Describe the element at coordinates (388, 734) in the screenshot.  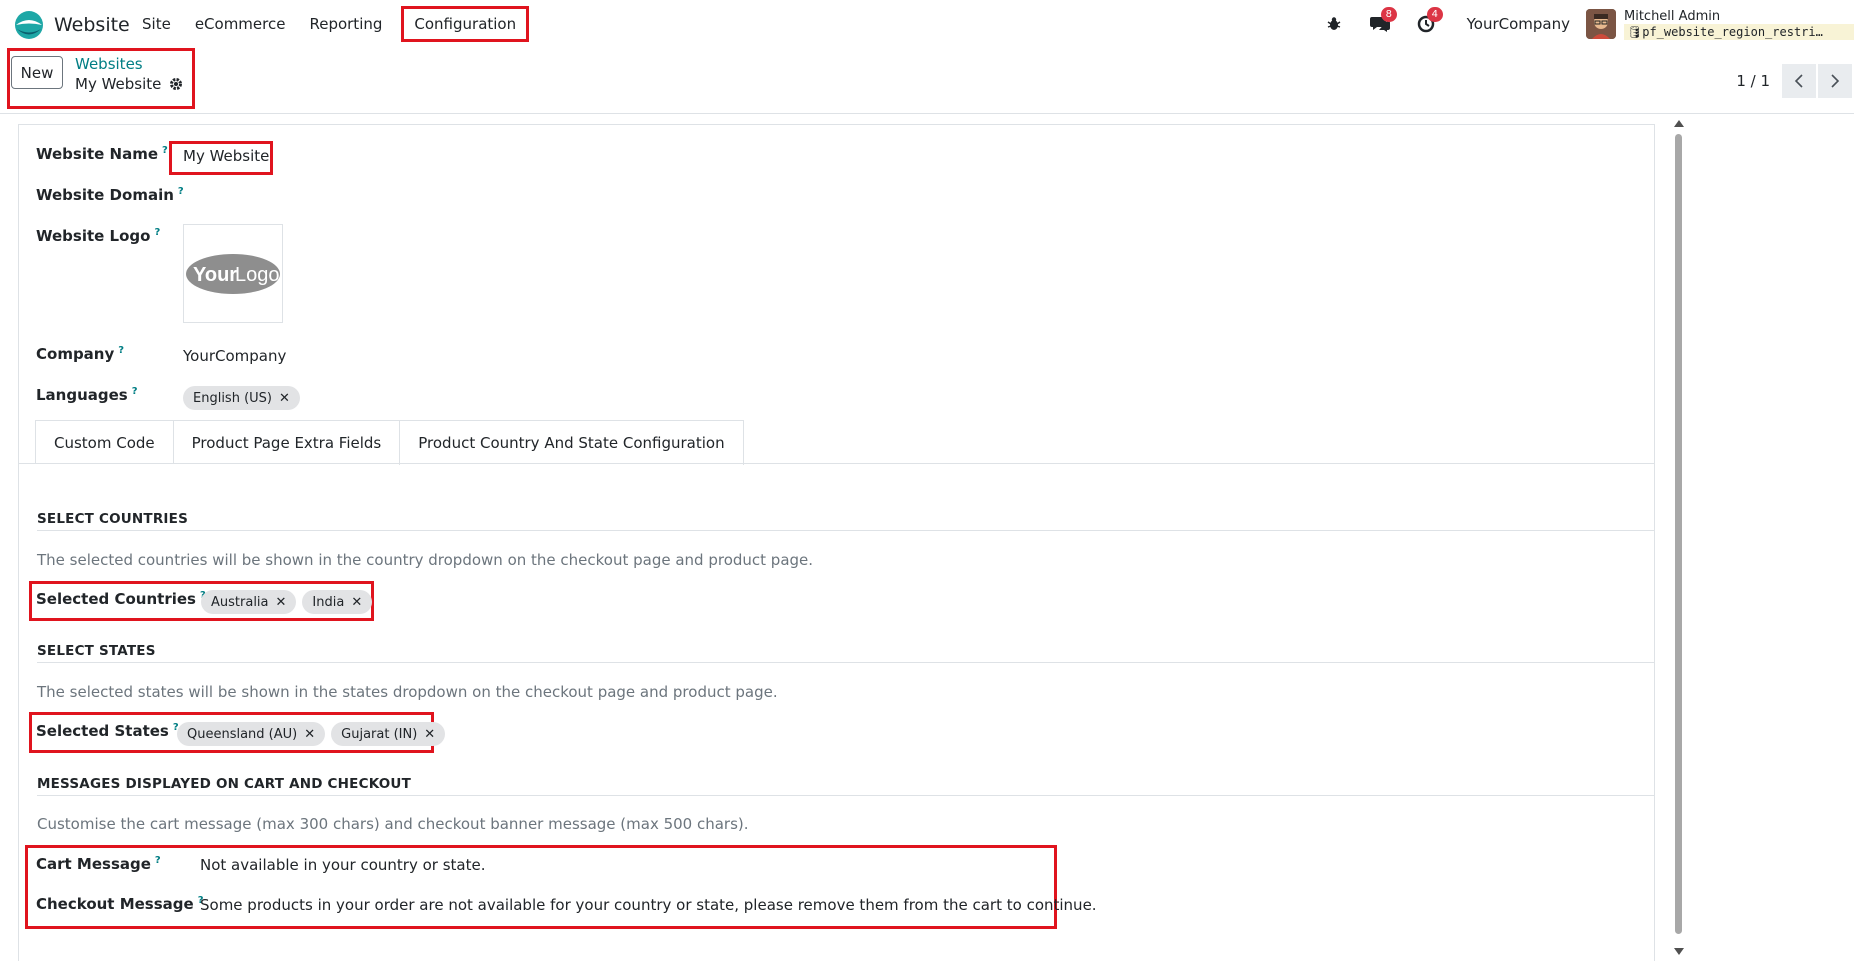
I see `state-tag: Gujarat (IN) ✕` at that location.